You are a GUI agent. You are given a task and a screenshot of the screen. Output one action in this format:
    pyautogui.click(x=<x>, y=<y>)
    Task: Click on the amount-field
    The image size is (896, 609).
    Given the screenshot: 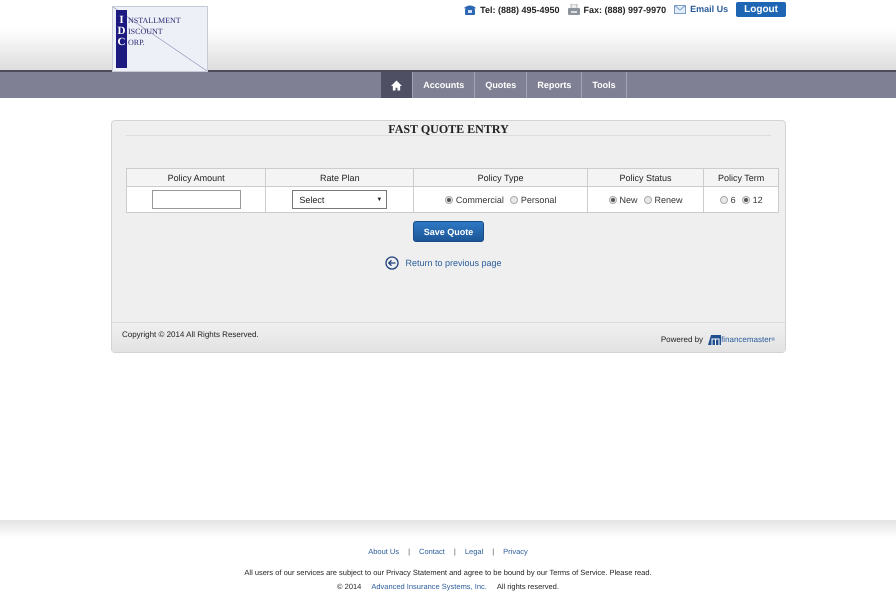 What is the action you would take?
    pyautogui.click(x=196, y=199)
    